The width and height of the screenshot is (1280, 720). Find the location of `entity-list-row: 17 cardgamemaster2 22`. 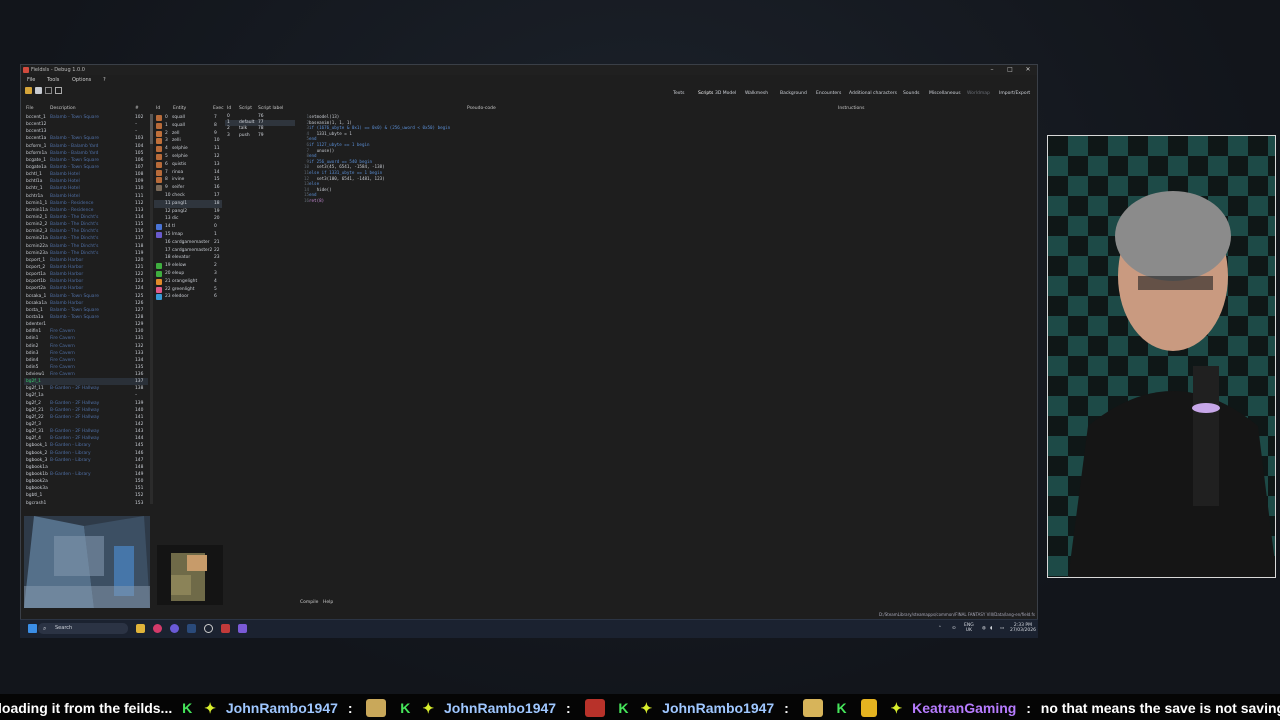

entity-list-row: 17 cardgamemaster2 22 is located at coordinates (188, 251).